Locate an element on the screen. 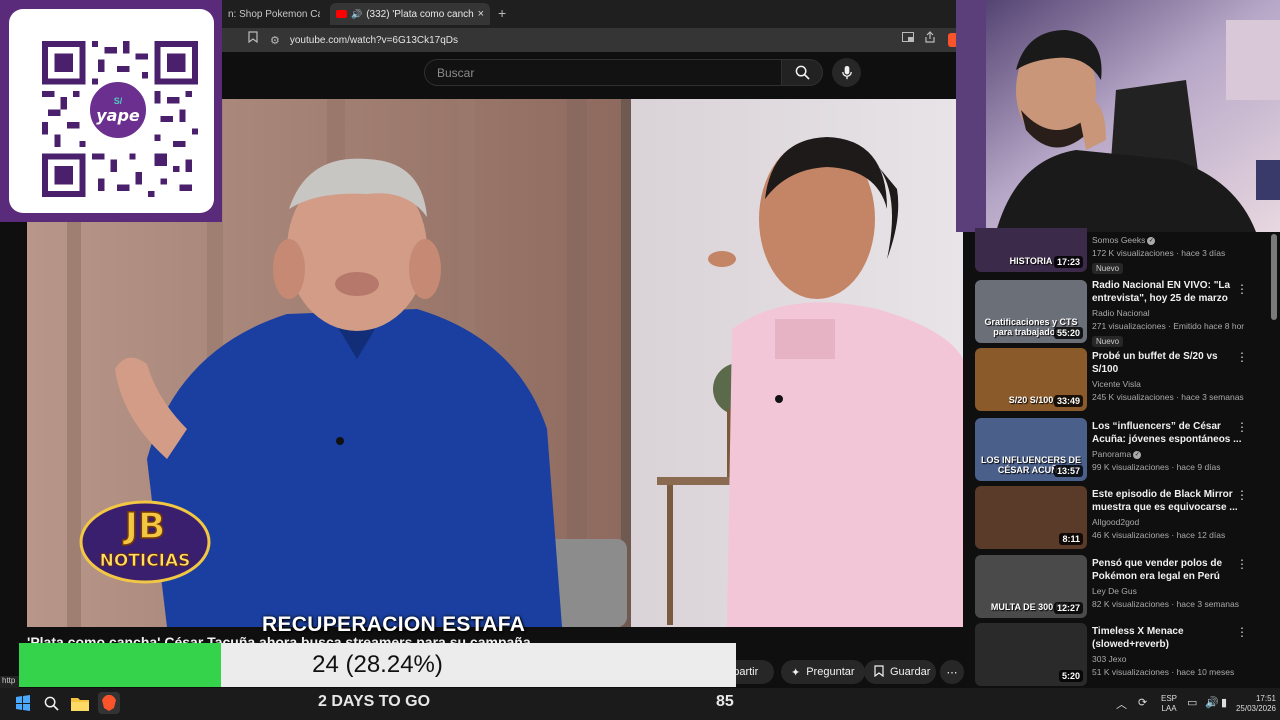 This screenshot has height=720, width=1280. video-stats: 82 K visualizaciones · hace 3 semanas is located at coordinates (1165, 604).